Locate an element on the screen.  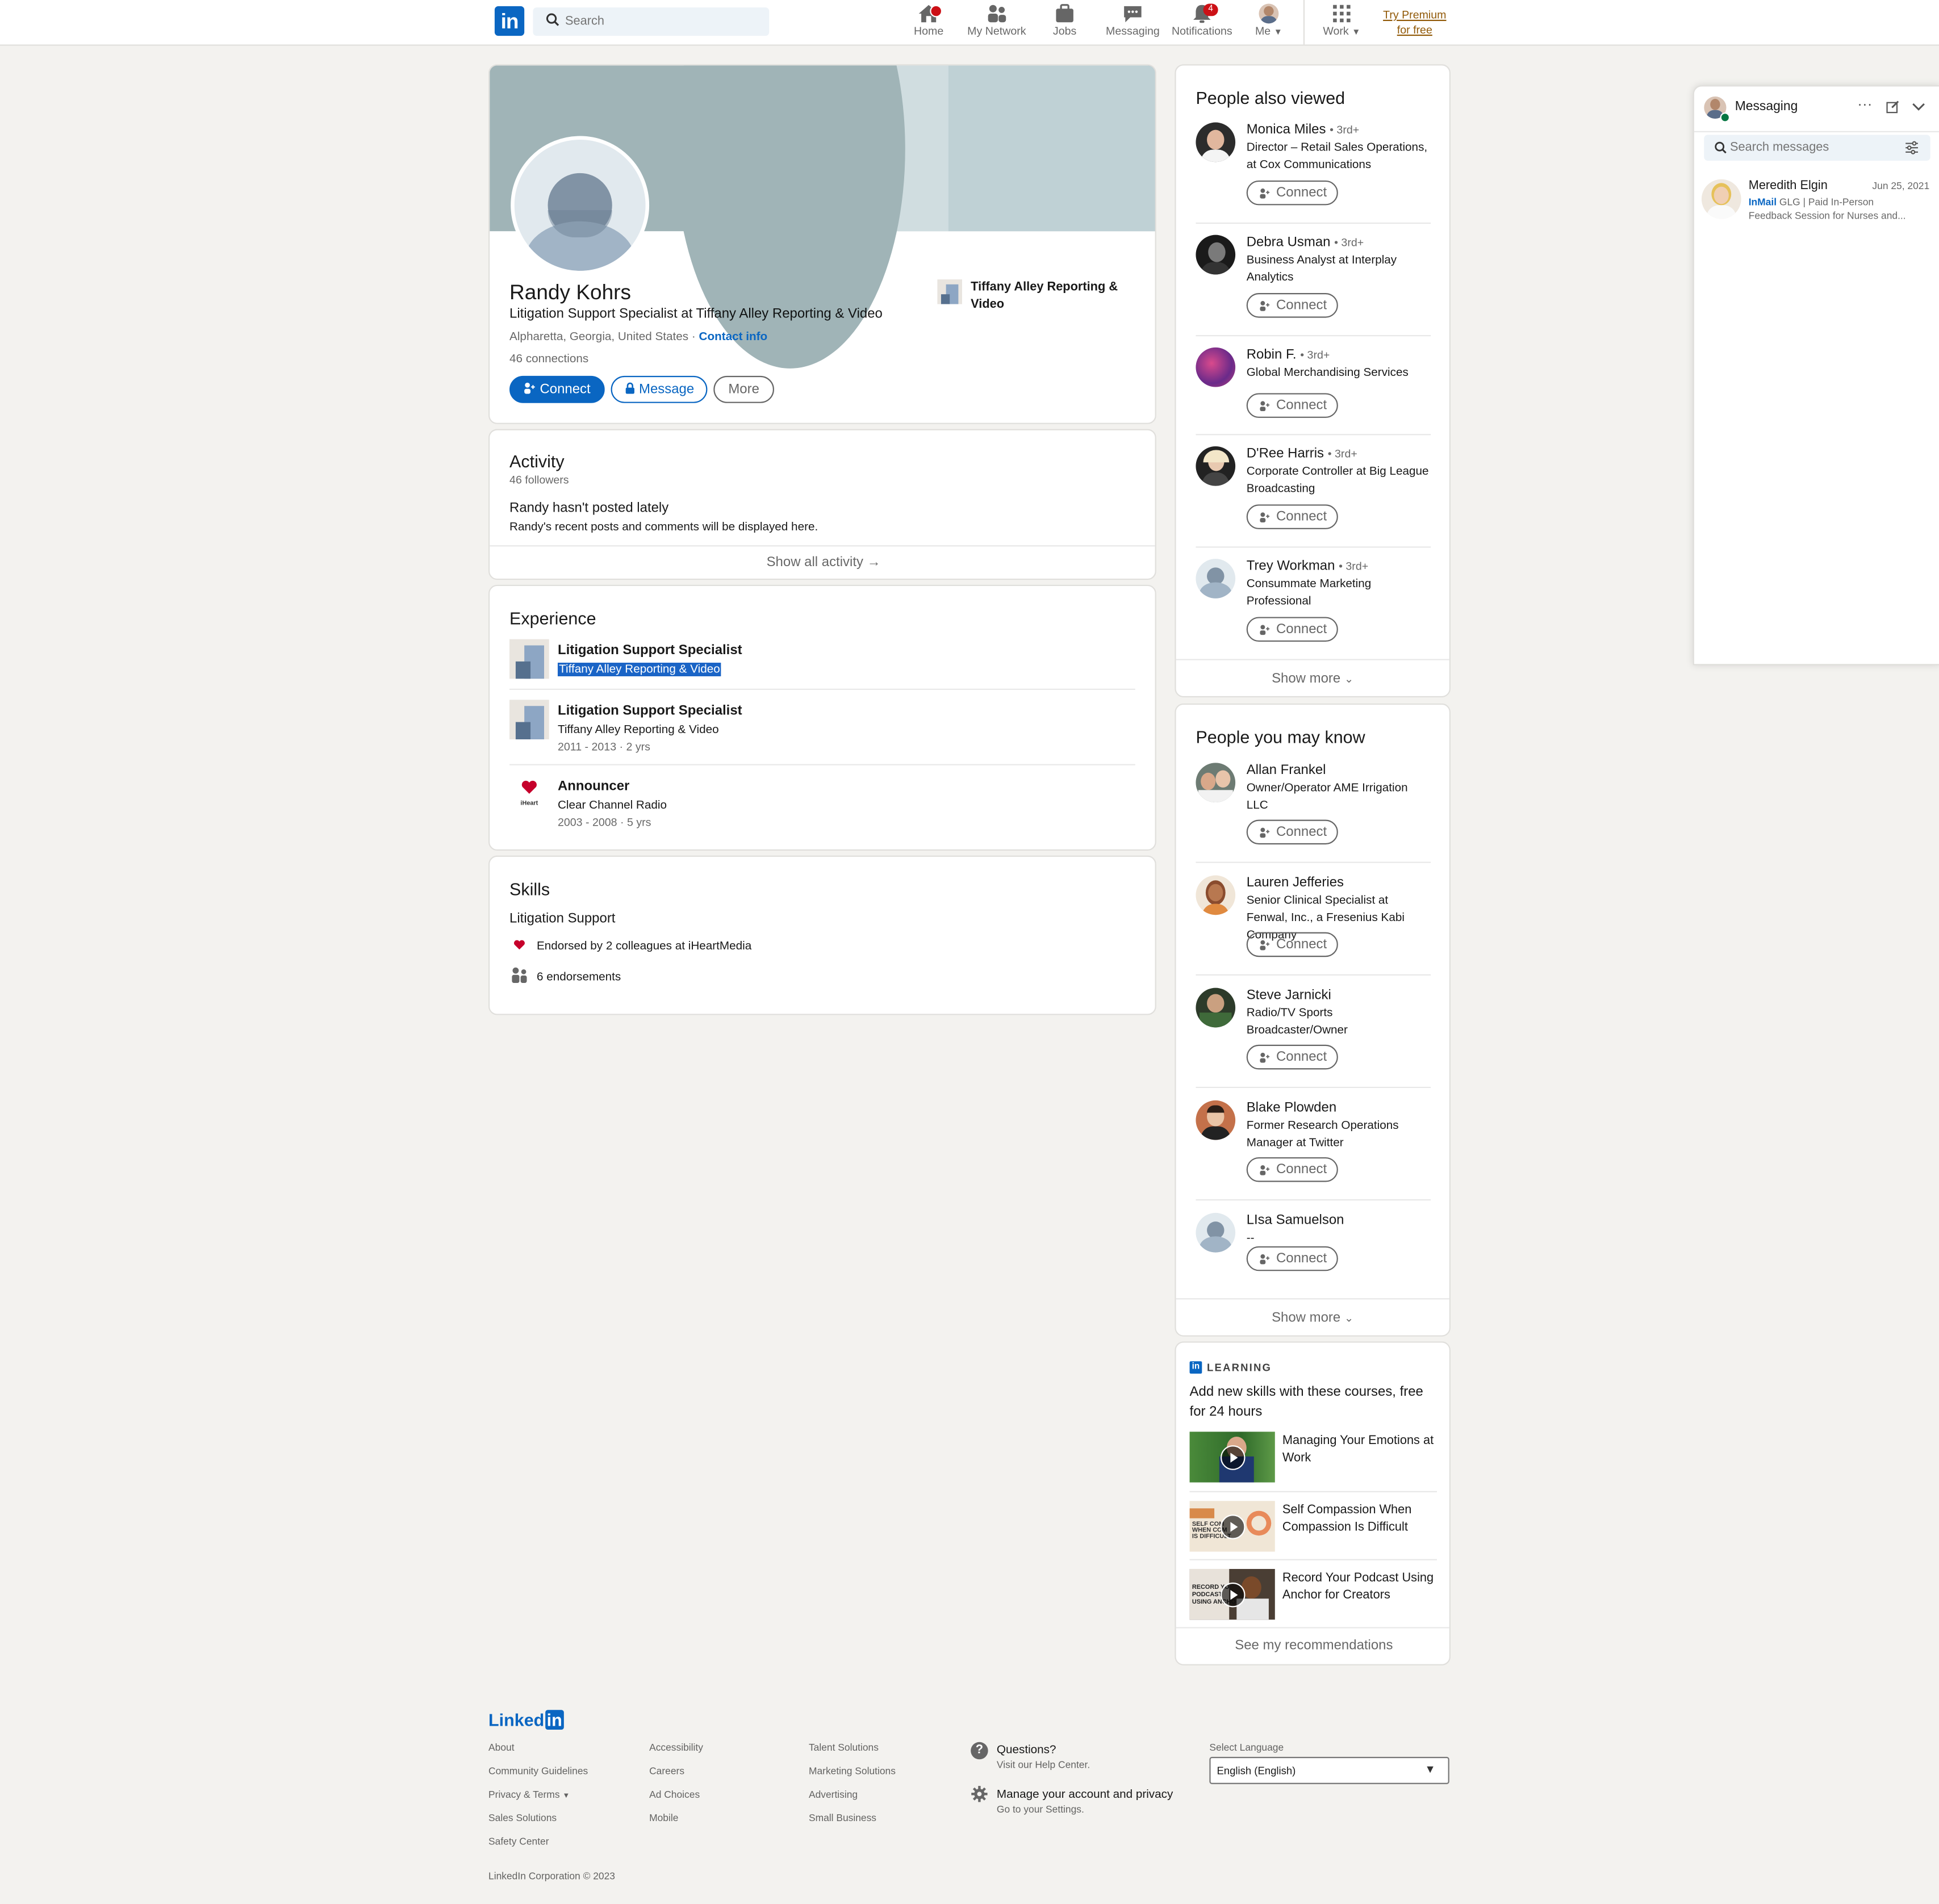
settings-link: Go to your Settings. is located at coordinates (1040, 1809).